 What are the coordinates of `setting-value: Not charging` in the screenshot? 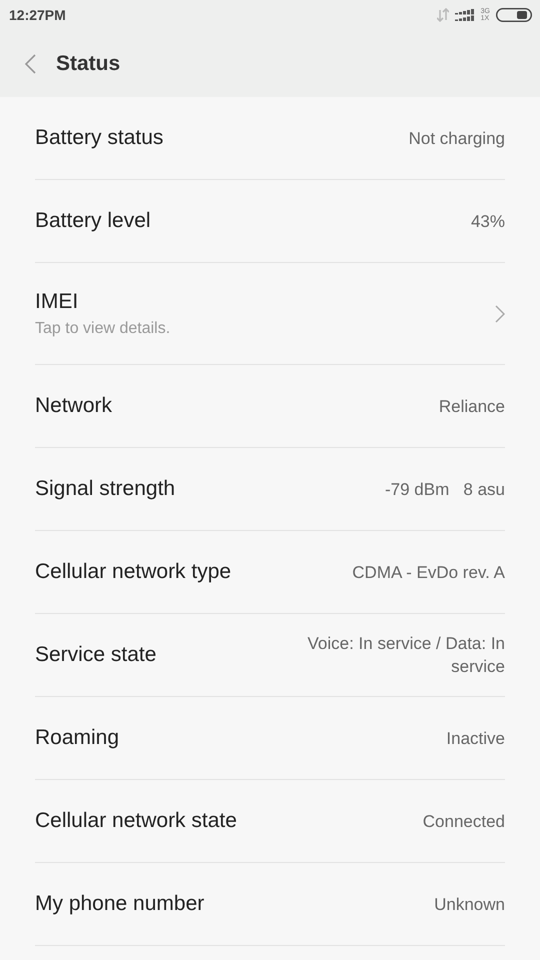 It's located at (456, 139).